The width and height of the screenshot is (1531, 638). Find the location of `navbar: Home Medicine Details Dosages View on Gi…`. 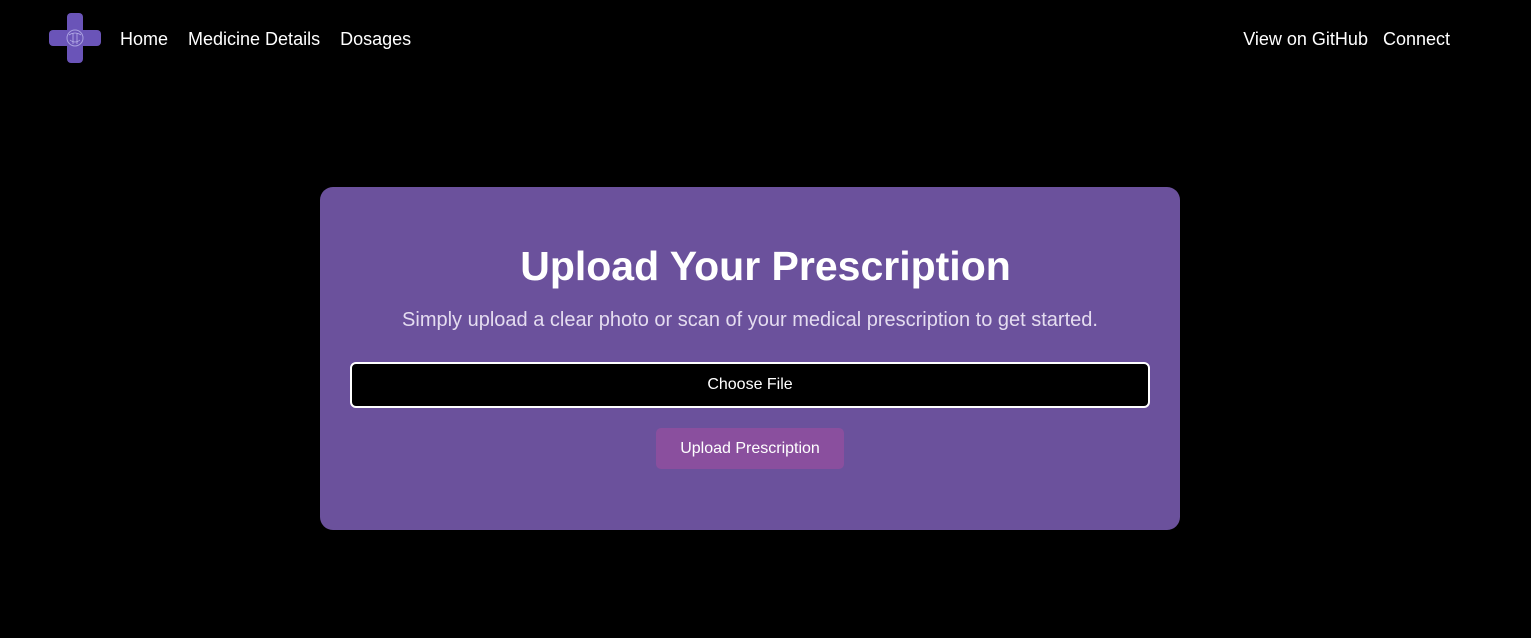

navbar: Home Medicine Details Dosages View on Gi… is located at coordinates (765, 40).